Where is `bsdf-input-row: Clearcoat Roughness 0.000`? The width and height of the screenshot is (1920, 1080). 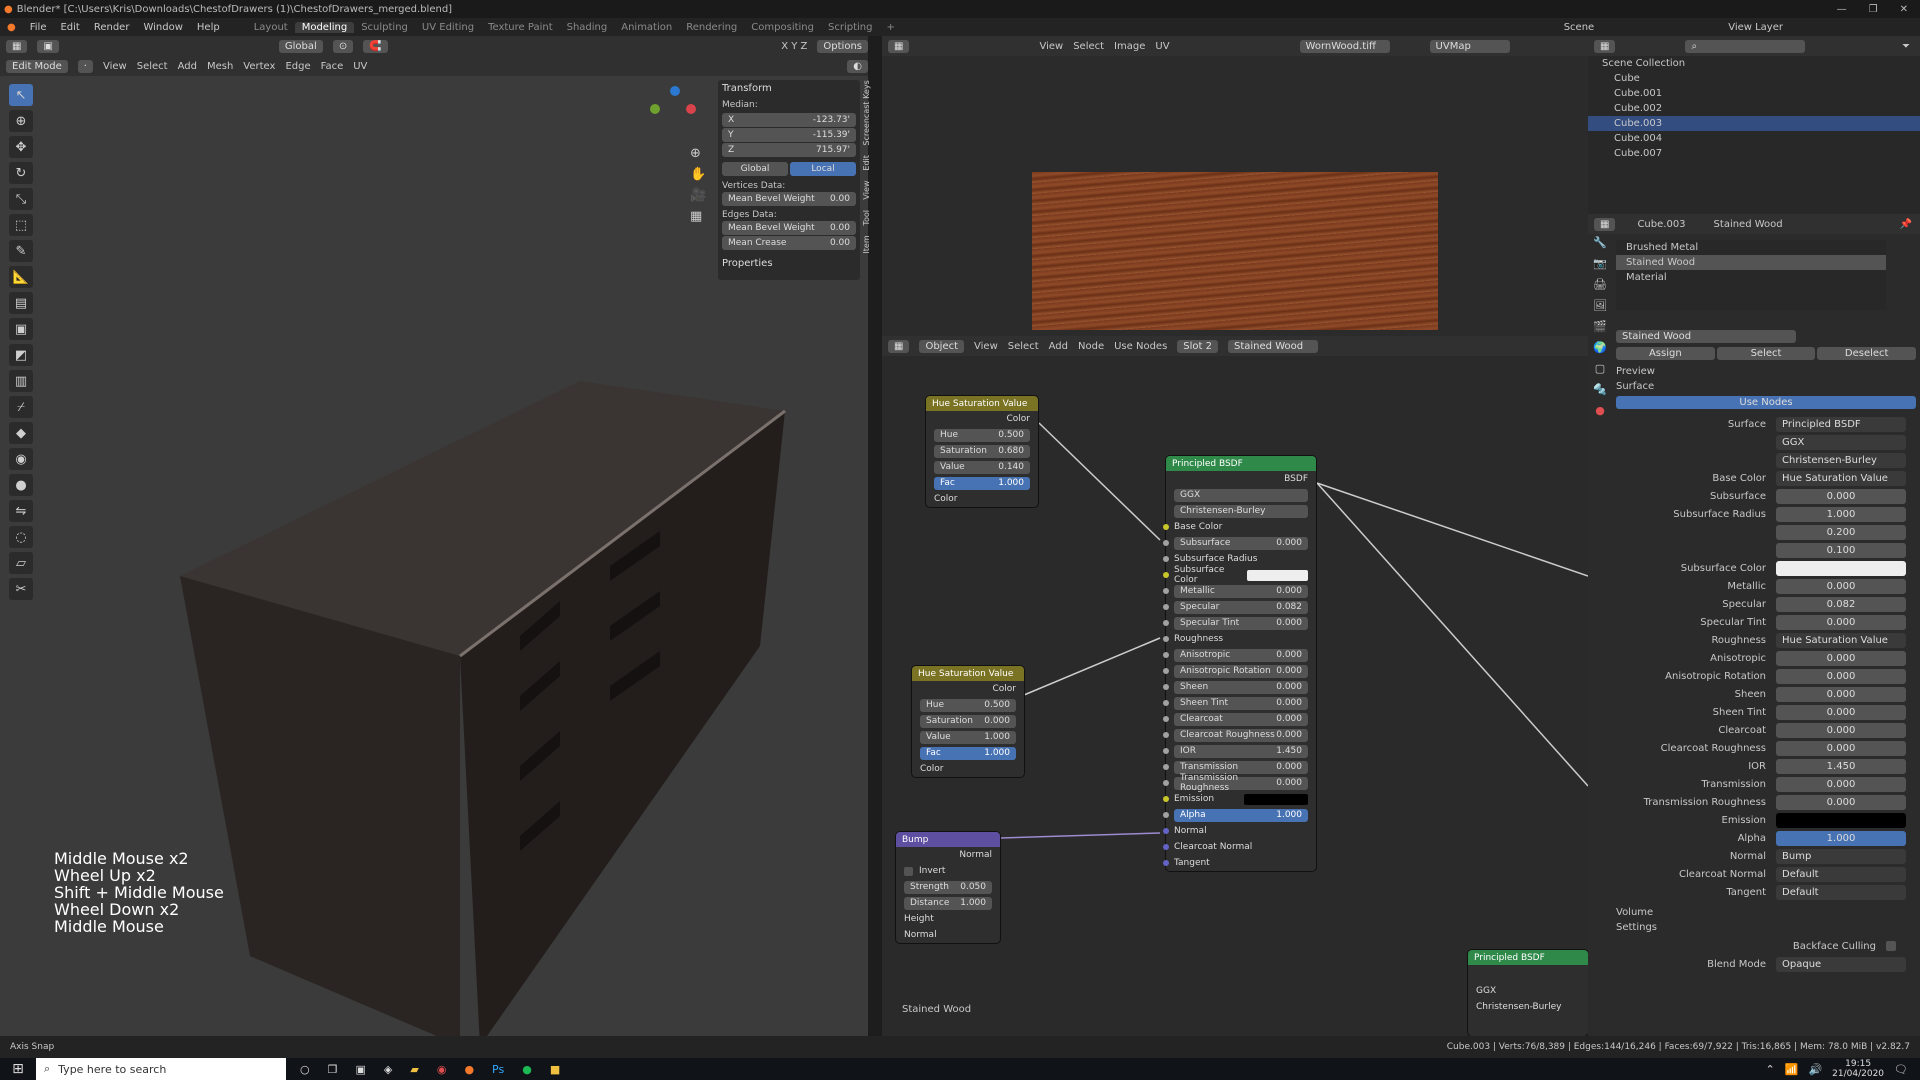 bsdf-input-row: Clearcoat Roughness 0.000 is located at coordinates (1239, 735).